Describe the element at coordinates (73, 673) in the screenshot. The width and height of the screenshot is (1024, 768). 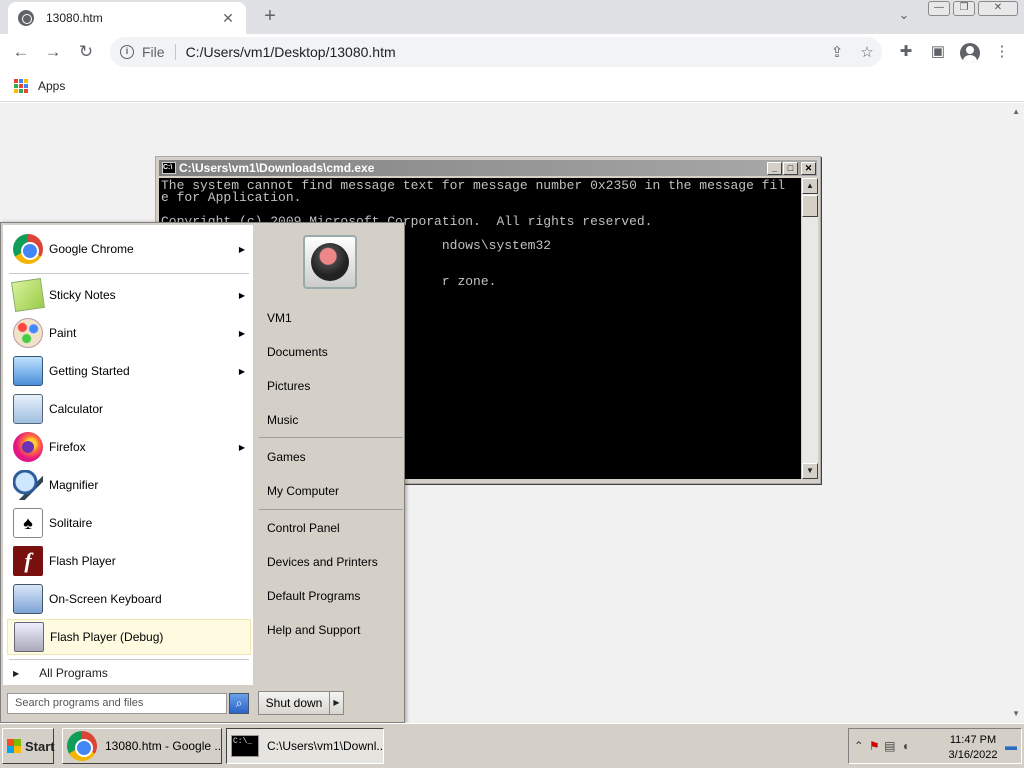
I see `all-programs-label: All Programs` at that location.